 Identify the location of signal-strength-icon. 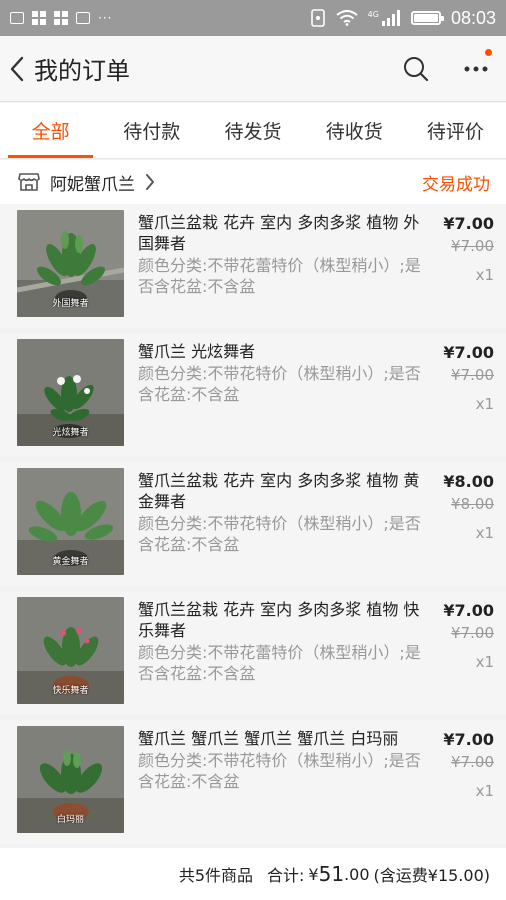
(390, 18).